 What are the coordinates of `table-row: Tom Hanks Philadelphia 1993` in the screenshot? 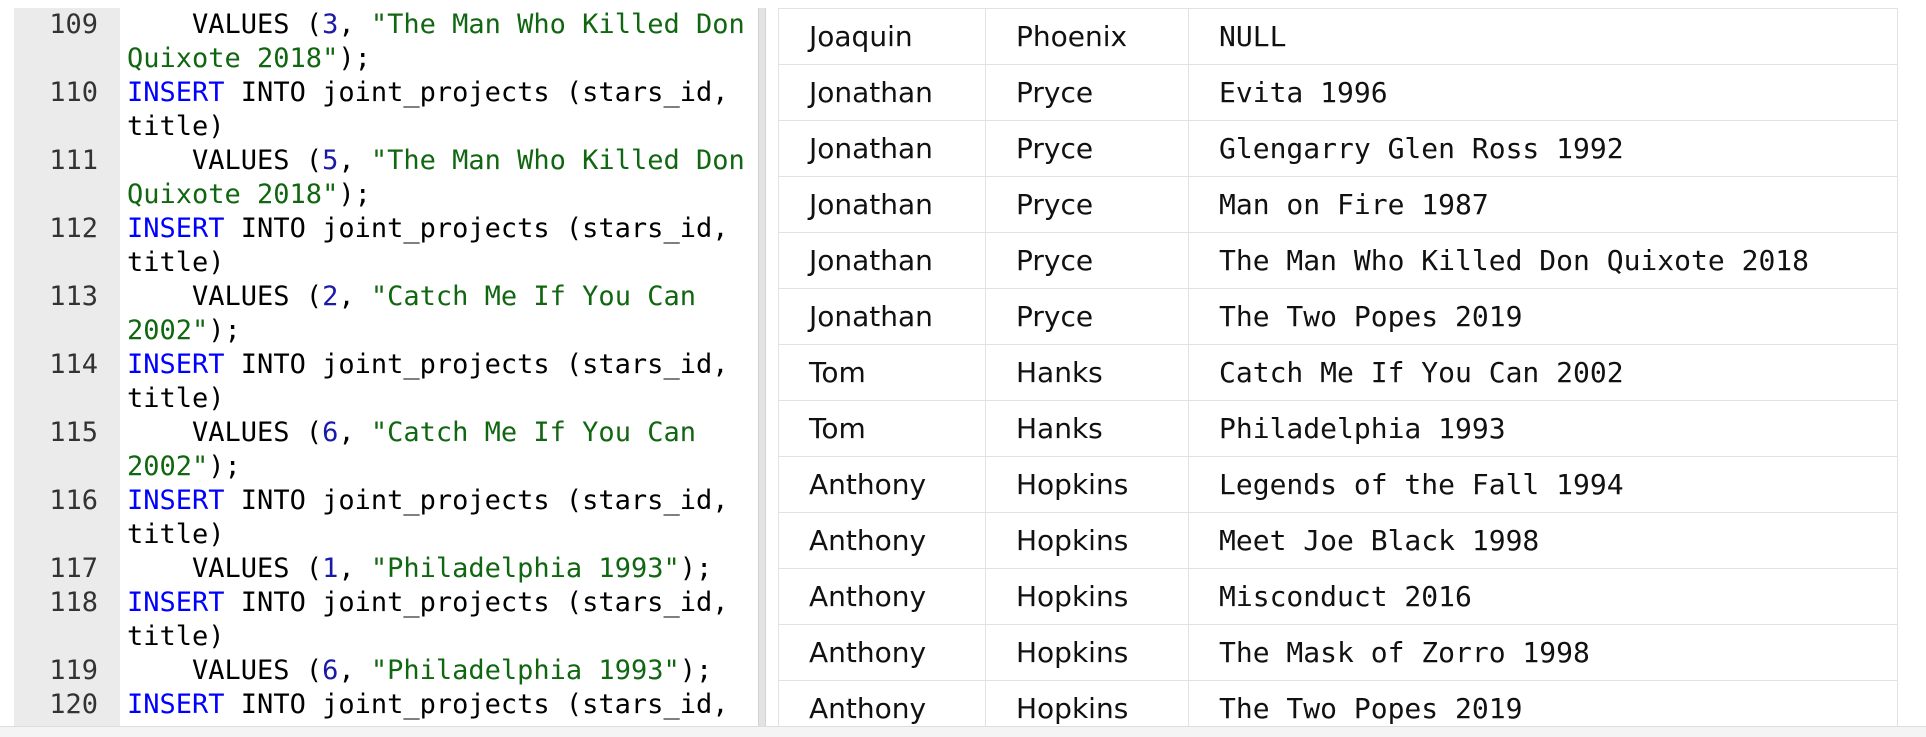 It's located at (1338, 428).